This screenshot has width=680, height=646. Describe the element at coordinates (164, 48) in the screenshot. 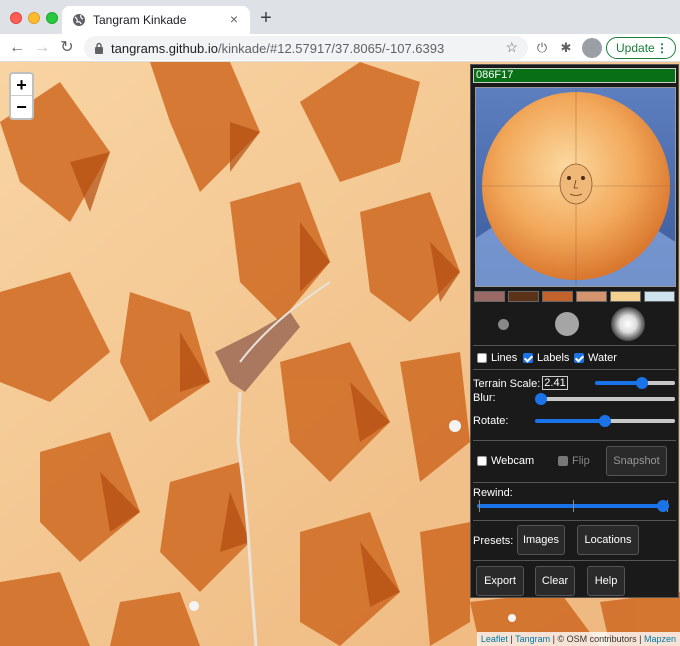

I see `url-host: tangrams.github.io` at that location.